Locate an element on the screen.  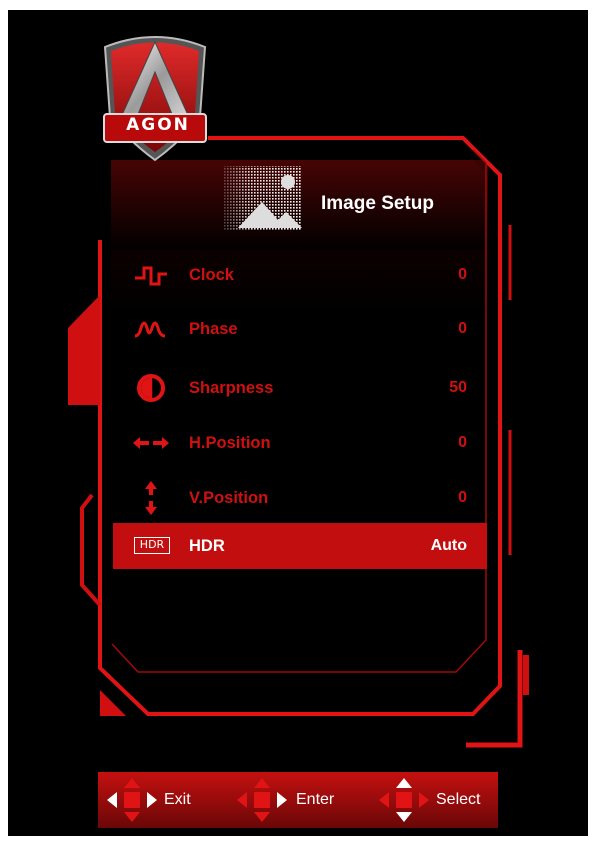
select-label: Select is located at coordinates (458, 799).